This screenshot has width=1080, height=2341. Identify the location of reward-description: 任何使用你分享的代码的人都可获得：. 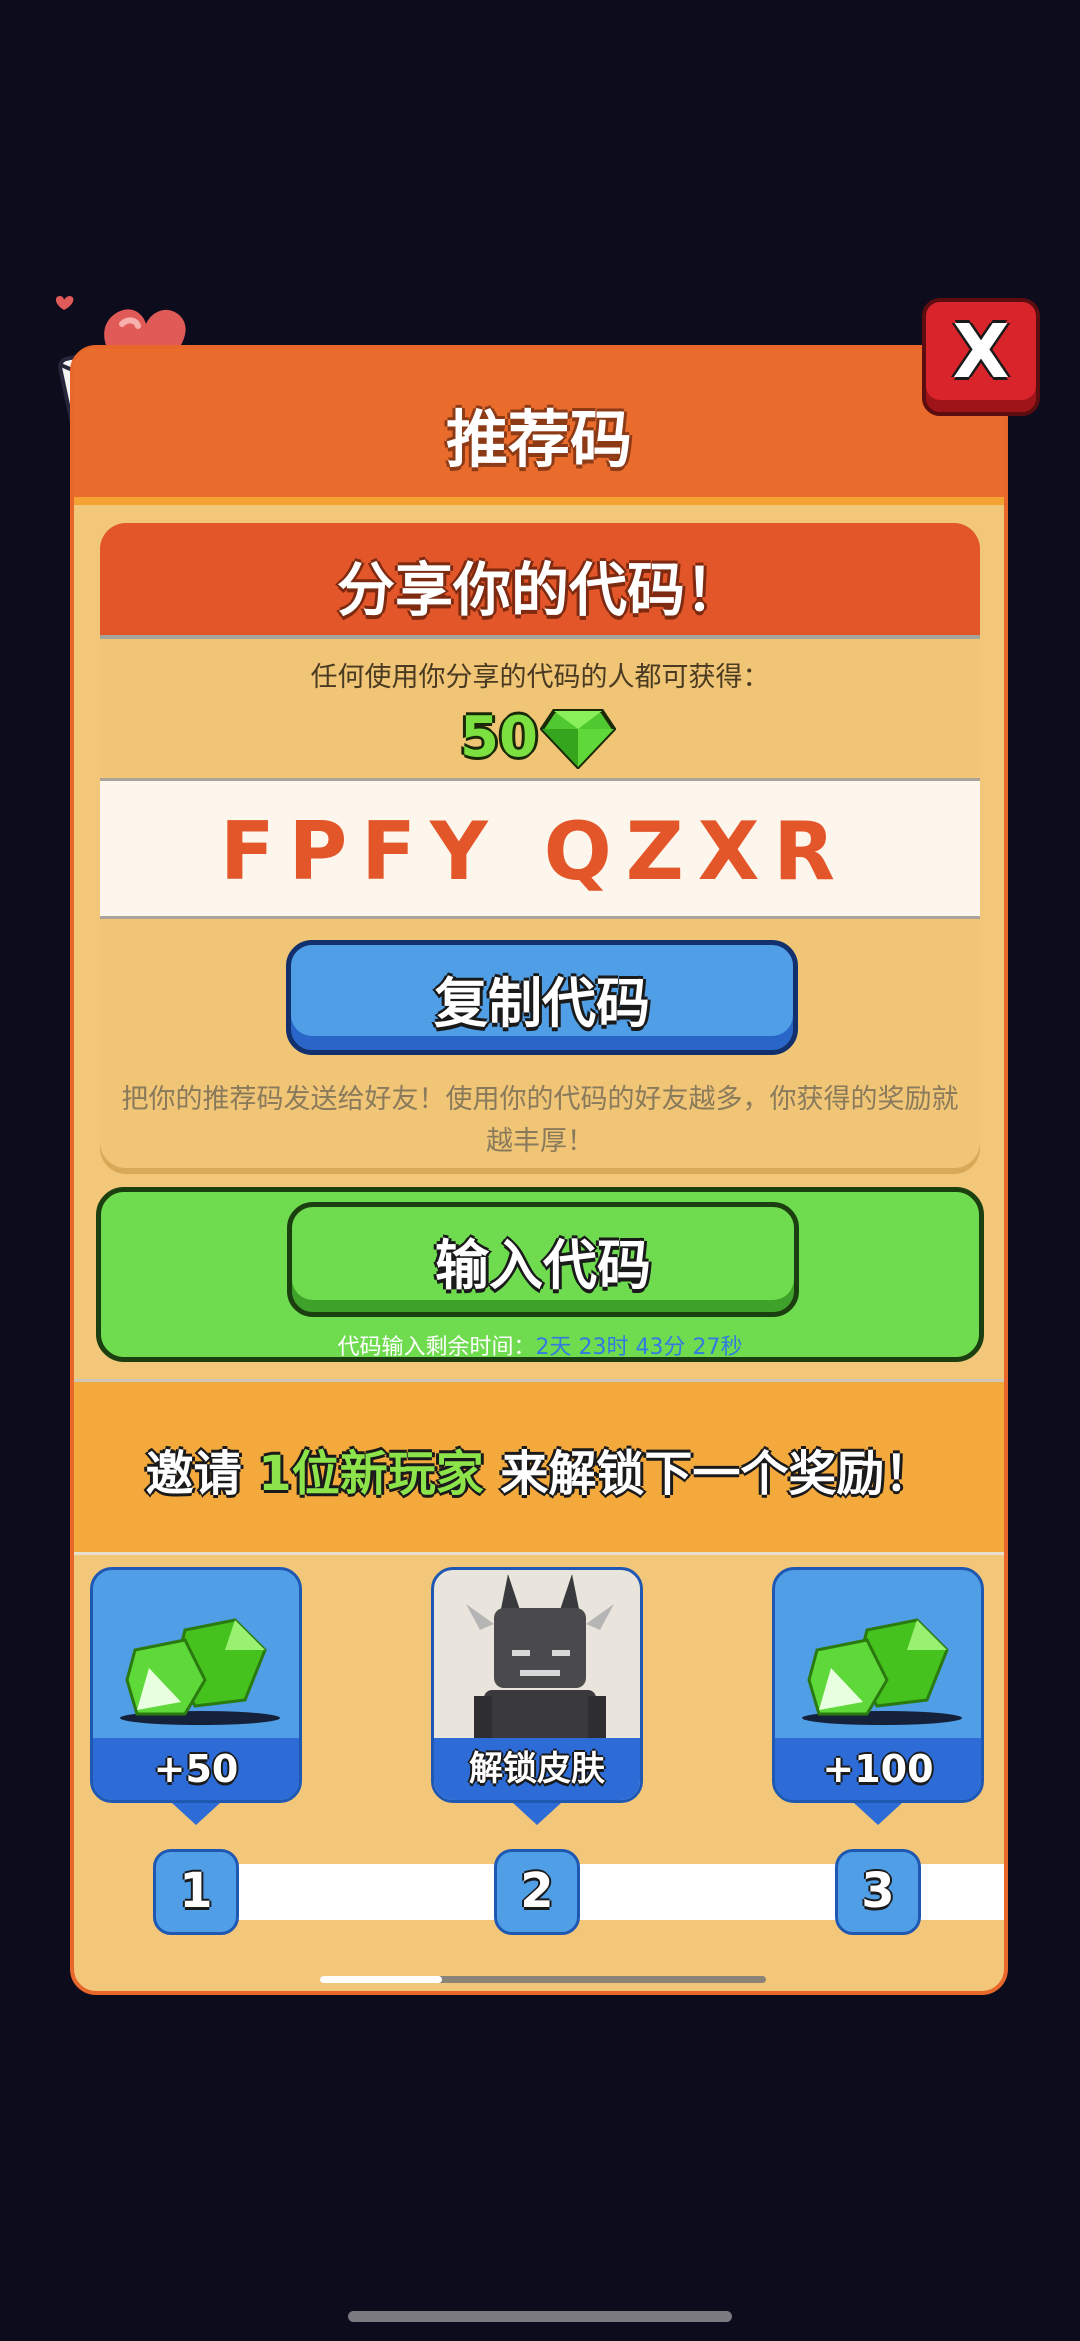
(540, 677).